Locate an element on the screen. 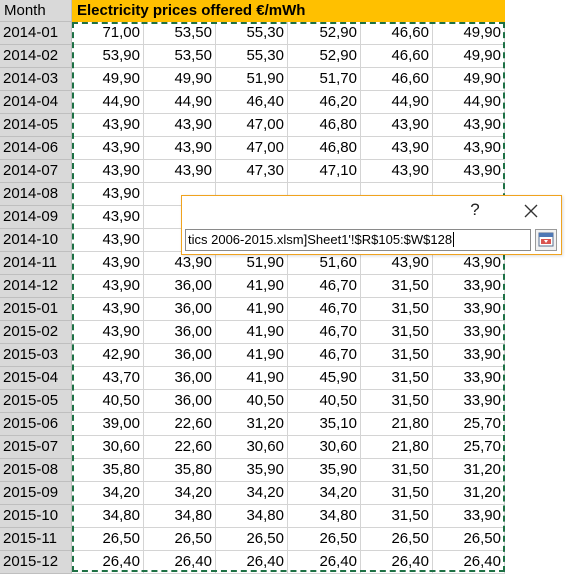 This screenshot has width=571, height=574. month-cell: 2014-11 is located at coordinates (36, 263).